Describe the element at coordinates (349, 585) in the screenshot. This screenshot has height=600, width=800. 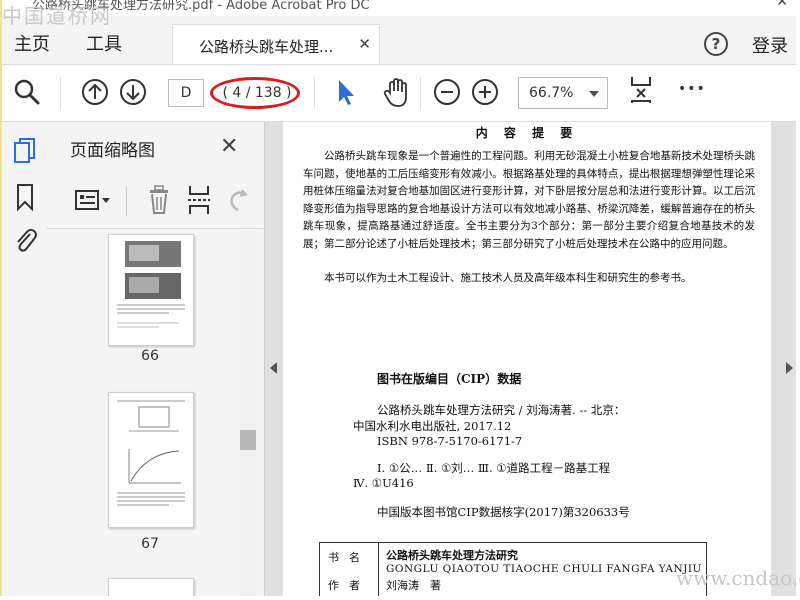
I see `table-label: 作者` at that location.